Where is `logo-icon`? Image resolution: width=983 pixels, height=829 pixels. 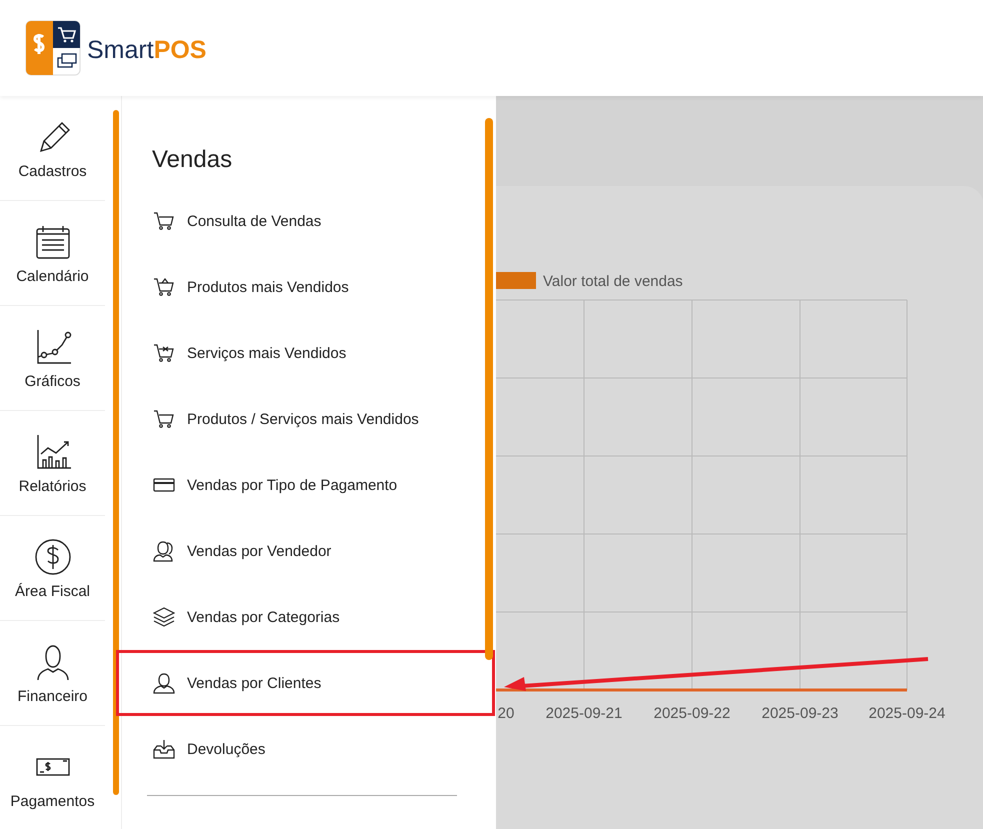
logo-icon is located at coordinates (53, 48).